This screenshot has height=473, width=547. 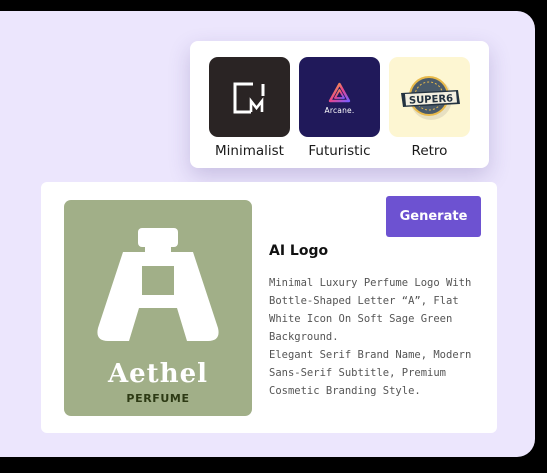 What do you see at coordinates (249, 151) in the screenshot?
I see `style-label: Minimalist` at bounding box center [249, 151].